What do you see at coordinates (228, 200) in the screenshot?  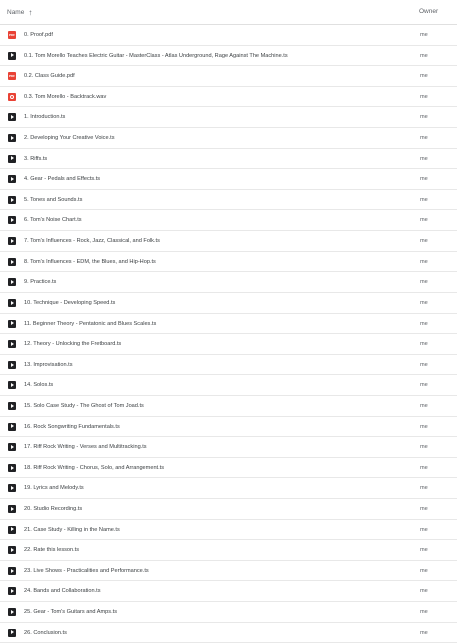 I see `file-row: 5. Tones and Sounds.ts me` at bounding box center [228, 200].